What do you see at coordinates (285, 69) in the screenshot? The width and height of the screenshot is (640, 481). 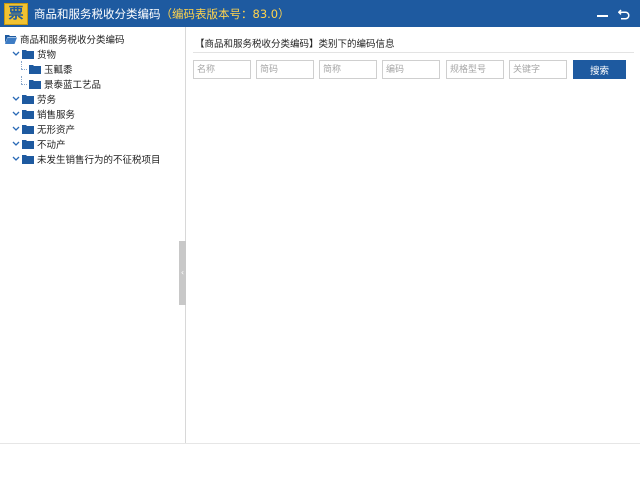 I see `short-code-field` at bounding box center [285, 69].